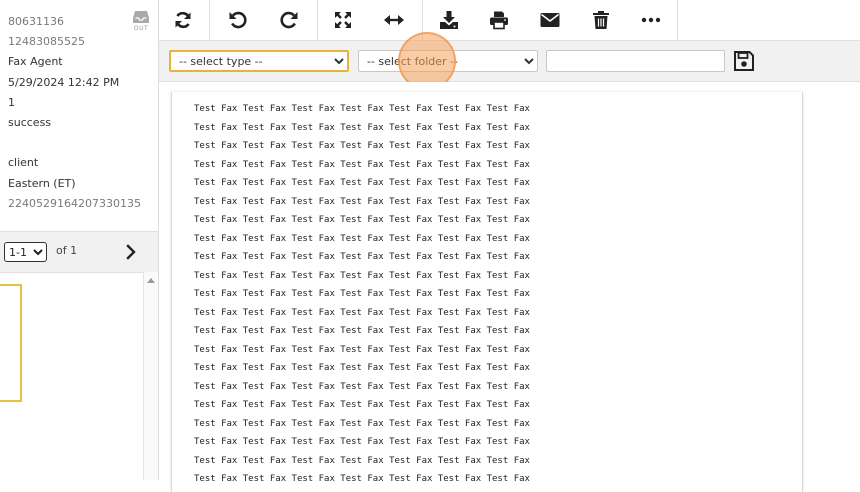 The image size is (860, 492). What do you see at coordinates (83, 143) in the screenshot?
I see `blank-field` at bounding box center [83, 143].